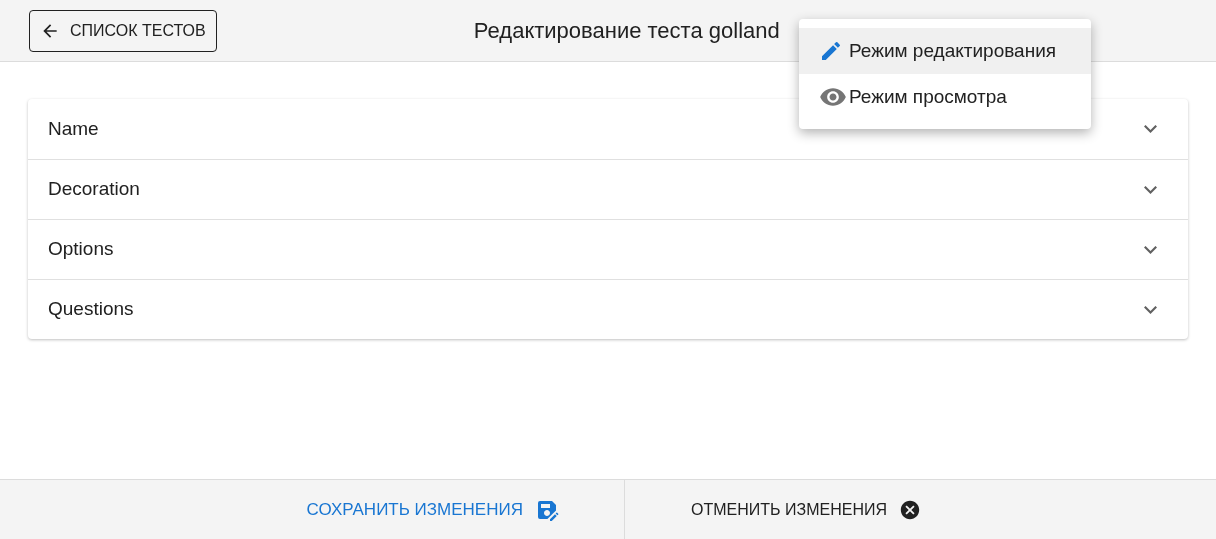 This screenshot has height=539, width=1216. What do you see at coordinates (81, 249) in the screenshot?
I see `section-header: Options` at bounding box center [81, 249].